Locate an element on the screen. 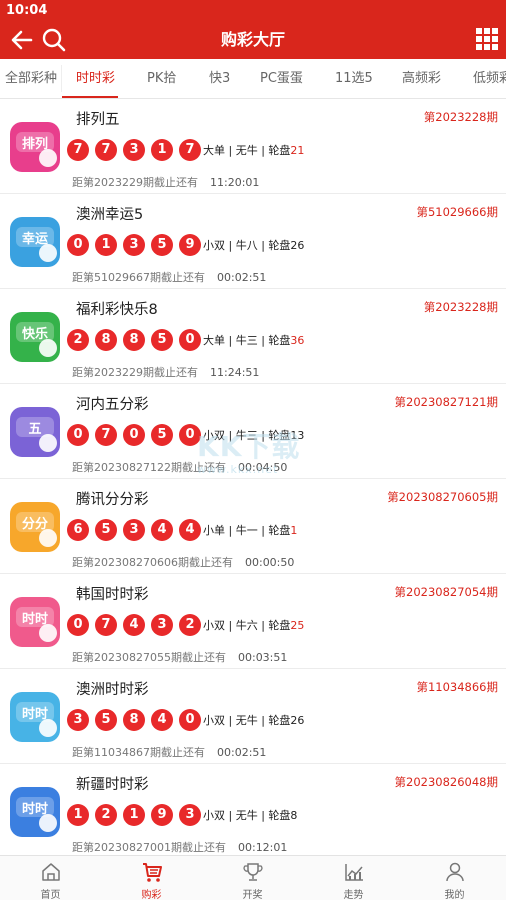  home-icon is located at coordinates (51, 872).